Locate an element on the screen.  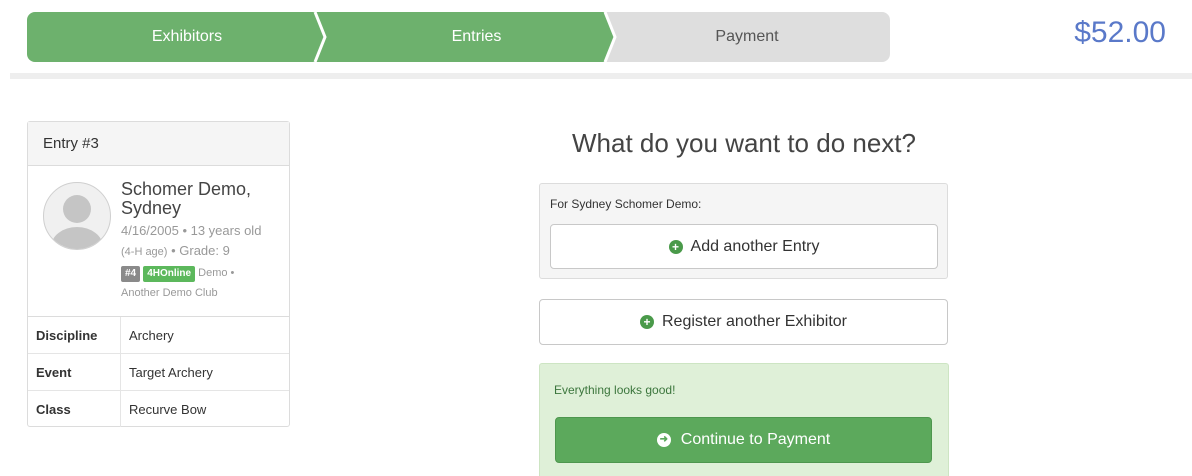
step-progress: Exhibitors Entries Payment is located at coordinates (458, 37).